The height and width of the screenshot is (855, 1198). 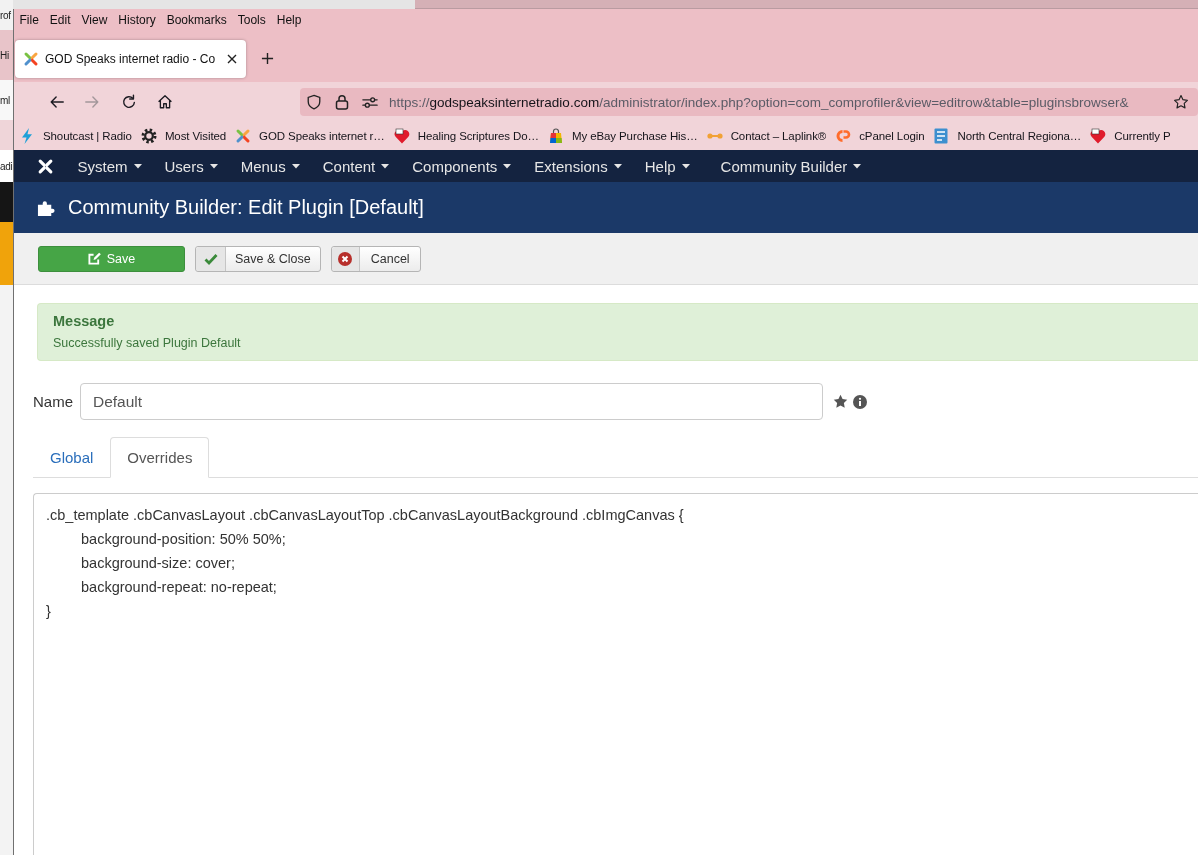 I want to click on menu-item: Content, so click(x=356, y=166).